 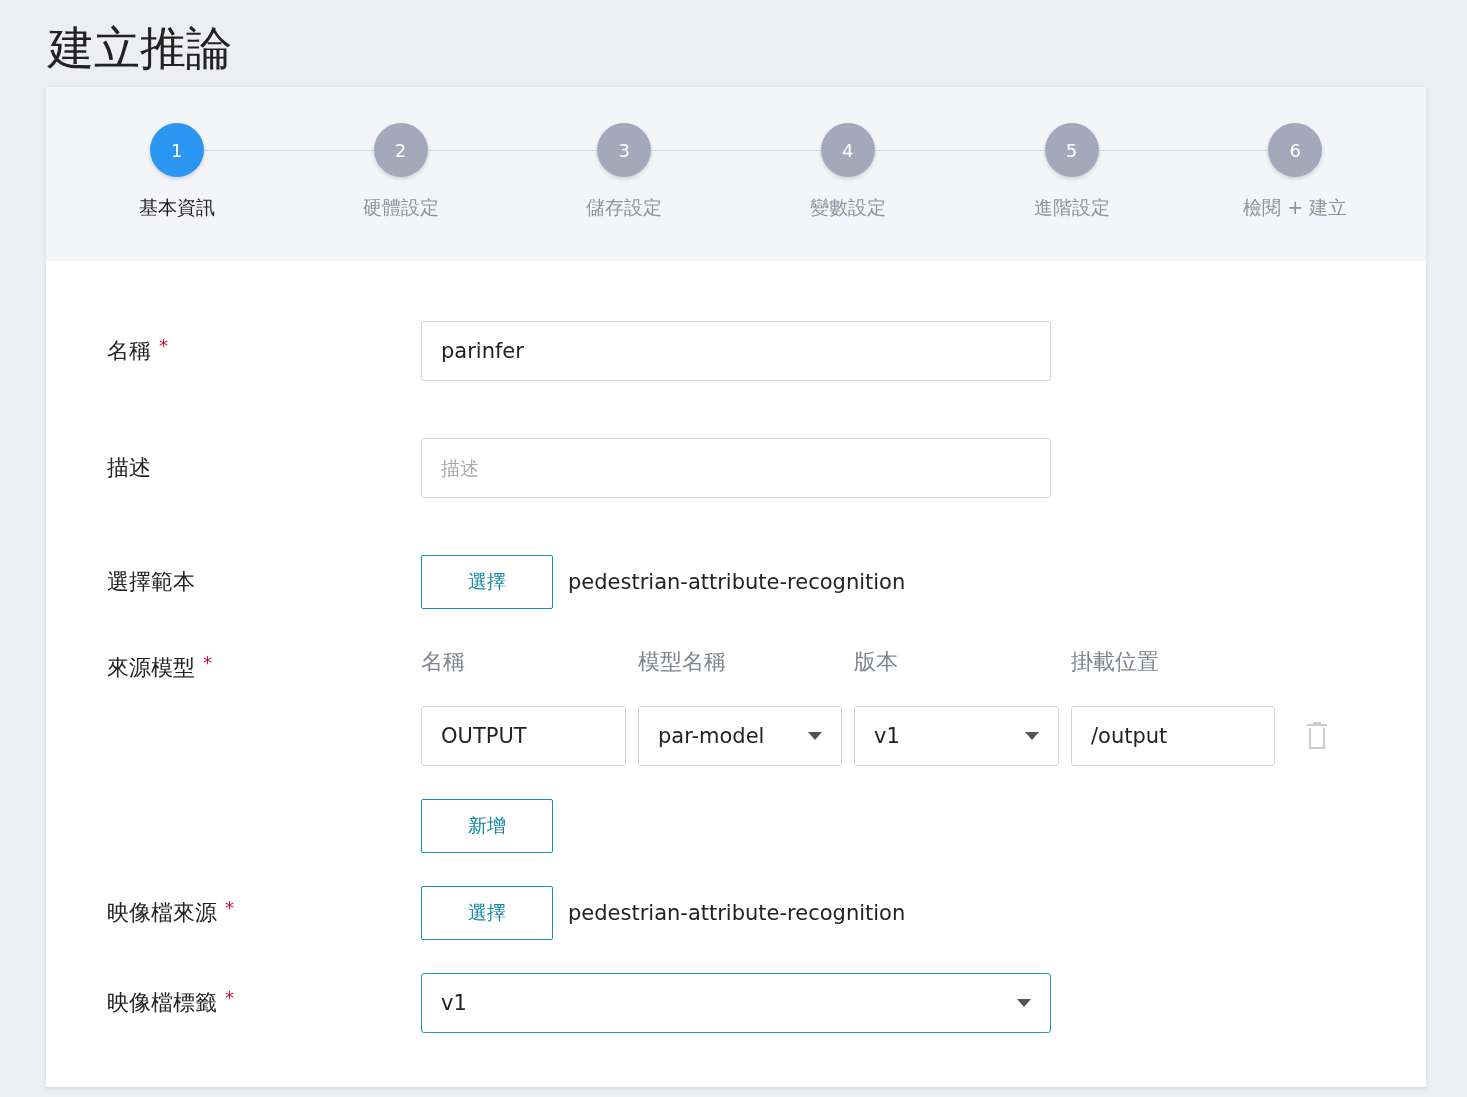 I want to click on step-number: 4, so click(x=847, y=150).